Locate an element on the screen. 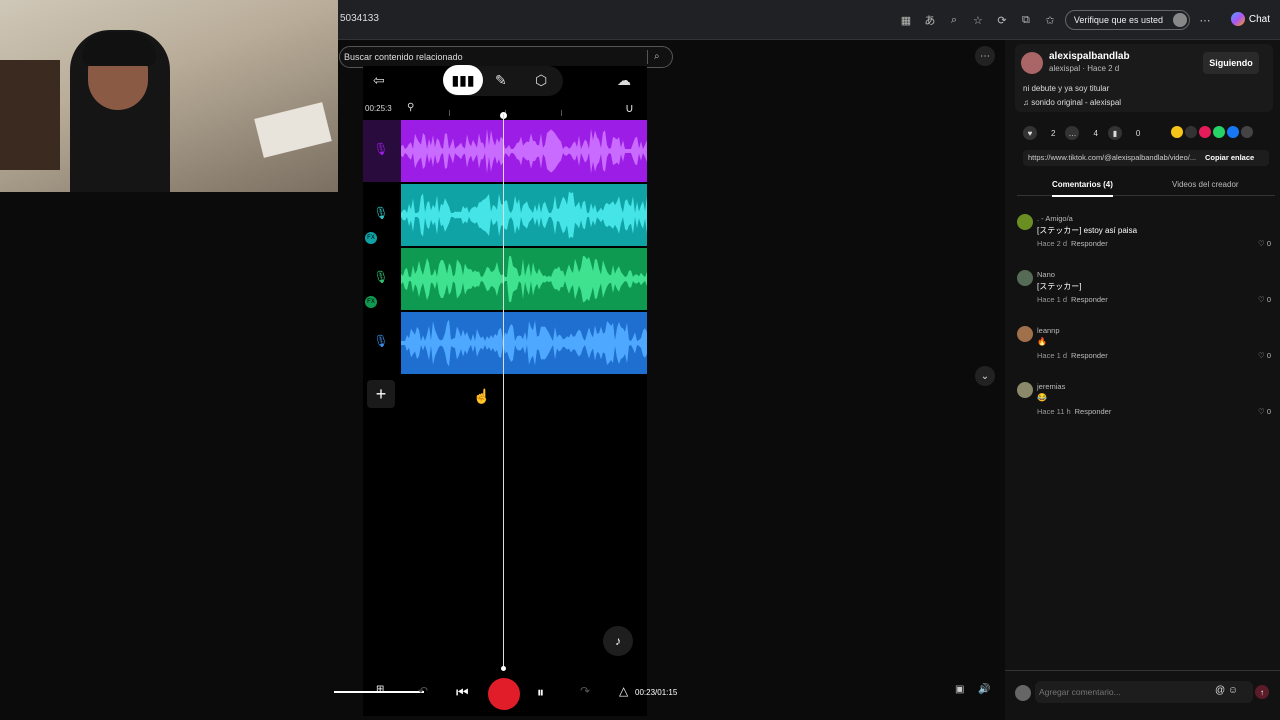 The width and height of the screenshot is (1280, 720). comment-author: . - Amigo/a is located at coordinates (1055, 218).